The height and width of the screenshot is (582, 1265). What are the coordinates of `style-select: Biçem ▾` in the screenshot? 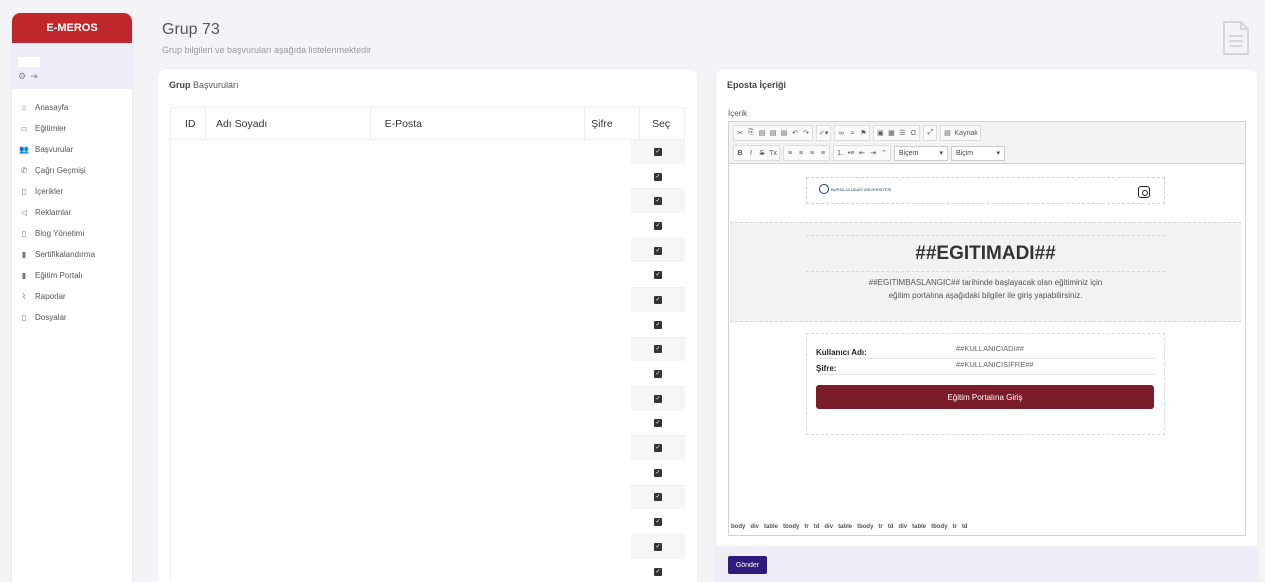 It's located at (921, 153).